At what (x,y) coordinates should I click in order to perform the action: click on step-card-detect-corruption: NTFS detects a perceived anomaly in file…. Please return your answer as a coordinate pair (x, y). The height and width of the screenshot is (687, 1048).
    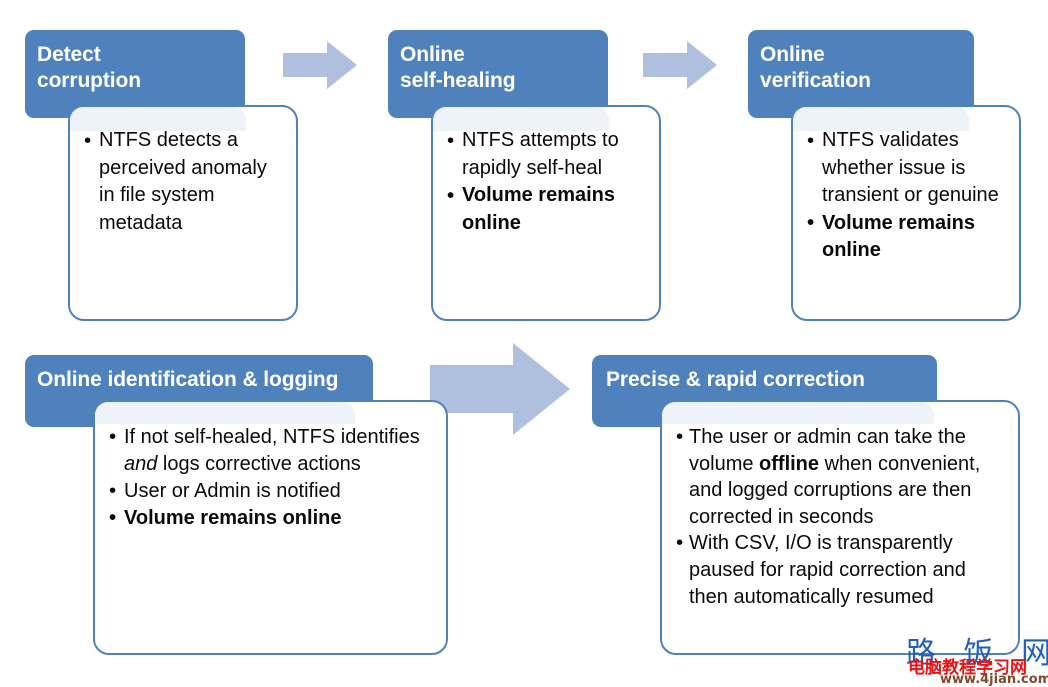
    Looking at the image, I should click on (183, 213).